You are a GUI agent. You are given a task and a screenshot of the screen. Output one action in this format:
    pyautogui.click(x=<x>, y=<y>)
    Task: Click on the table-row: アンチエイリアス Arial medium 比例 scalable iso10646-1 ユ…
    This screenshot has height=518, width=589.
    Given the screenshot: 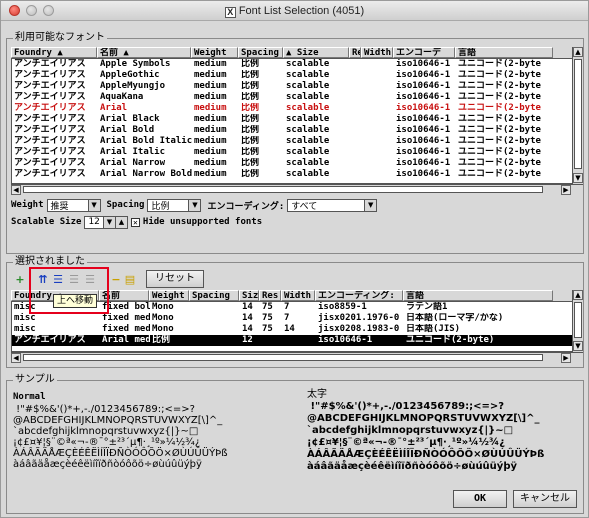 What is the action you would take?
    pyautogui.click(x=292, y=108)
    